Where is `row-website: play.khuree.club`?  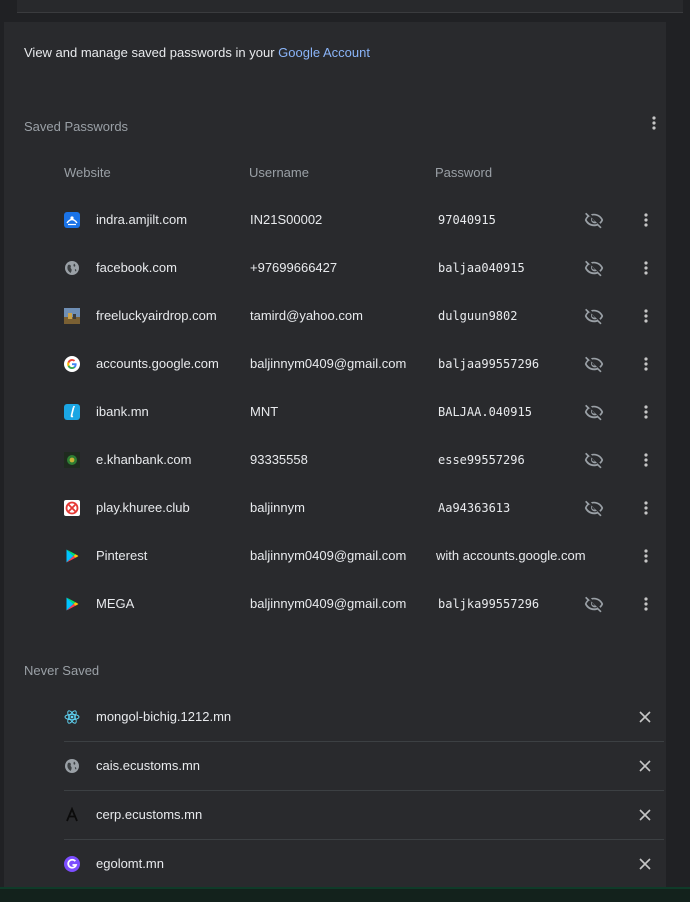
row-website: play.khuree.club is located at coordinates (143, 507).